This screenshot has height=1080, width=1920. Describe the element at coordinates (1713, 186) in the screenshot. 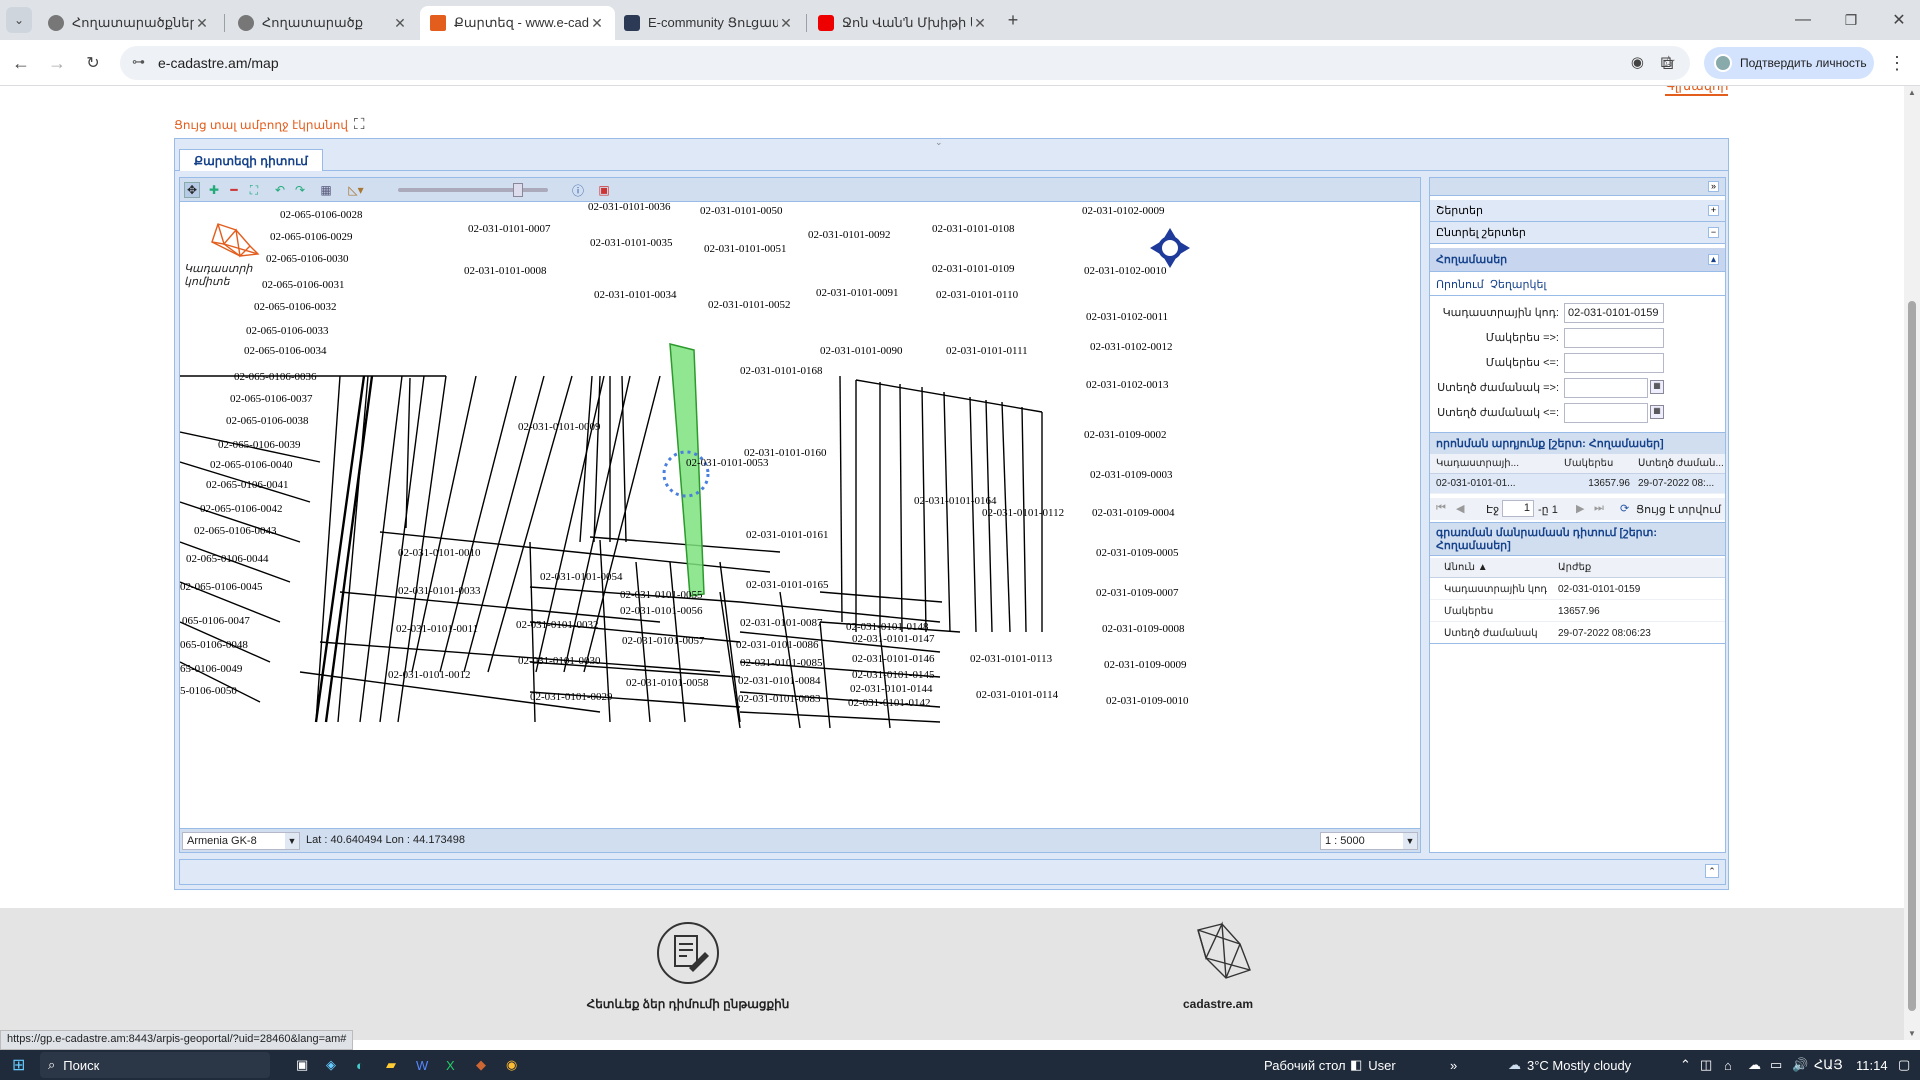

I see `collapse-right-icon: »` at that location.